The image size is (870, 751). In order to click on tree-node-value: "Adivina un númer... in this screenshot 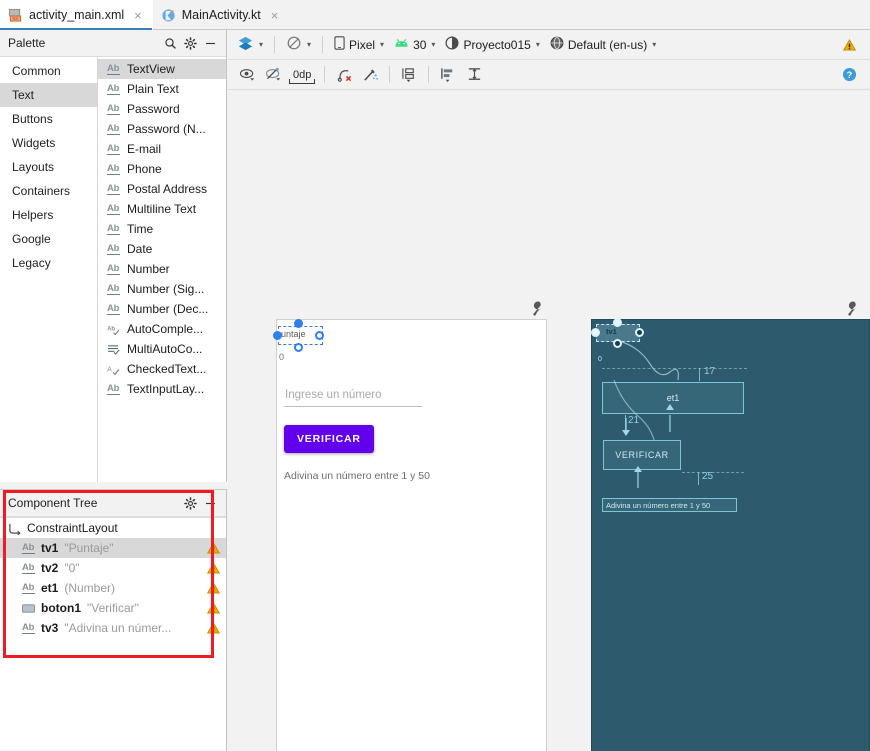, I will do `click(118, 628)`.